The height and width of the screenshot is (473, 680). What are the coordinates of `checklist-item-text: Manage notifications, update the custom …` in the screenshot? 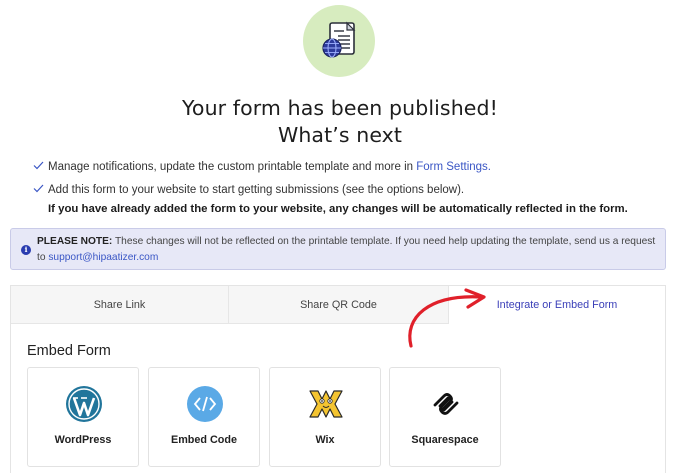 It's located at (232, 167).